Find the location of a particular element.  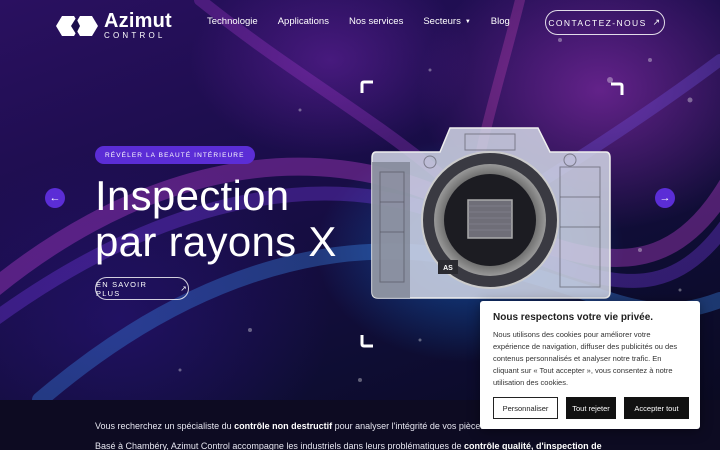

hero-badge: RÉVÉLER LA BEAUTÉ INTÉRIEURE is located at coordinates (175, 155).